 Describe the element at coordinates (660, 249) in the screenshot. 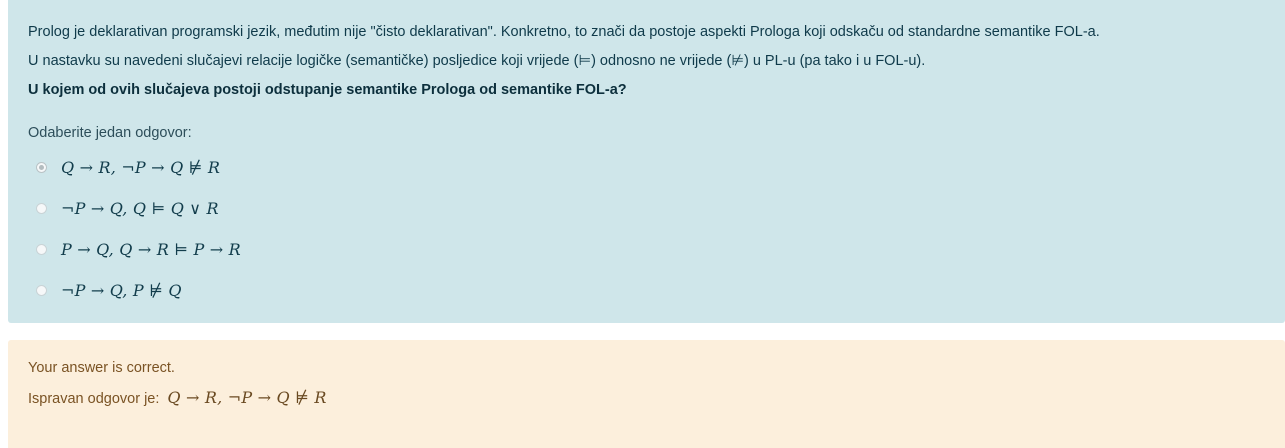

I see `answer-option-3: P → Q, Q → R ⊨ P → R` at that location.